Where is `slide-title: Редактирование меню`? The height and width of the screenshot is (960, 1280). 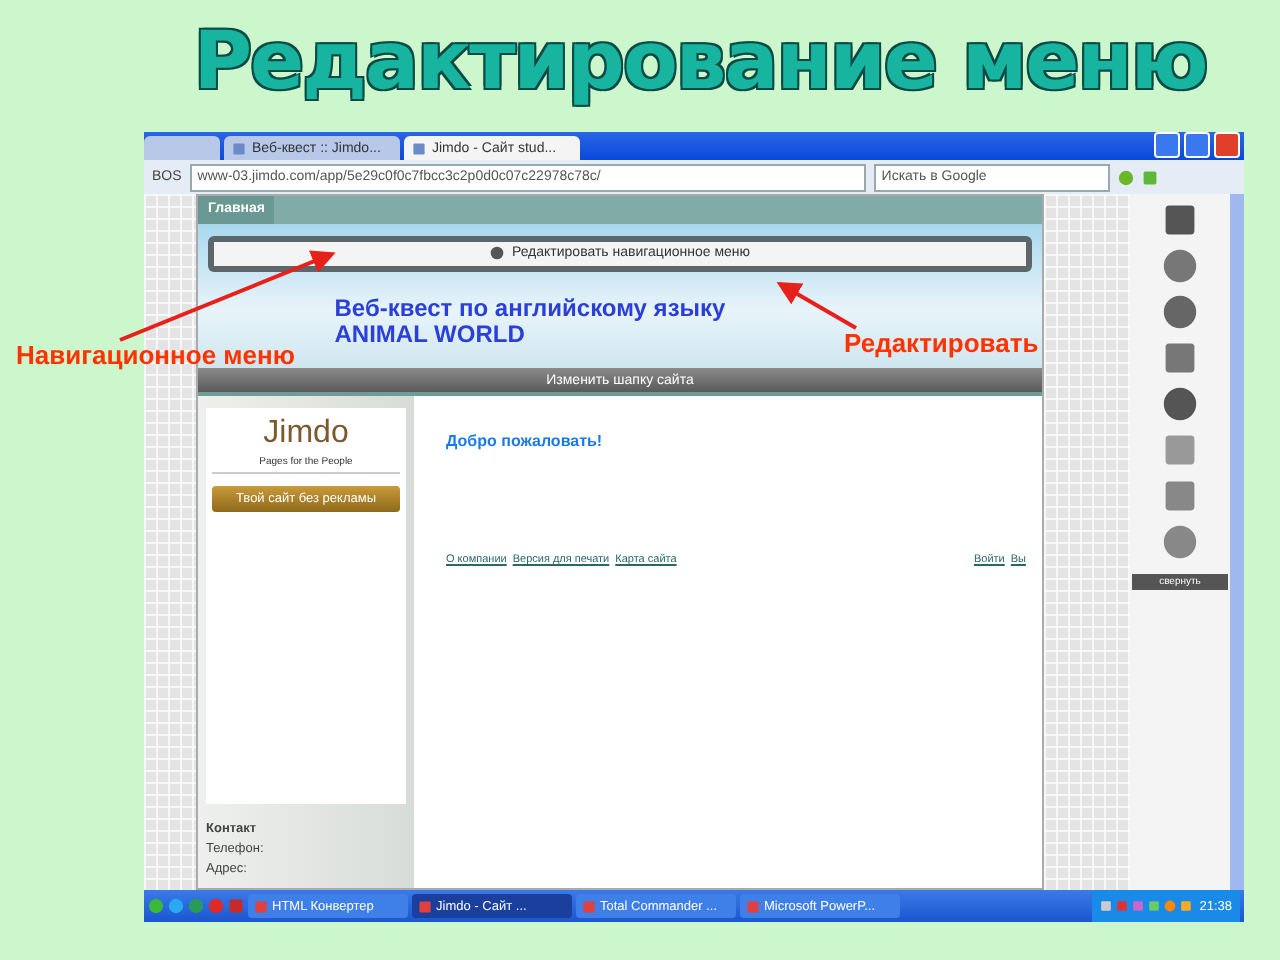
slide-title: Редактирование меню is located at coordinates (699, 63).